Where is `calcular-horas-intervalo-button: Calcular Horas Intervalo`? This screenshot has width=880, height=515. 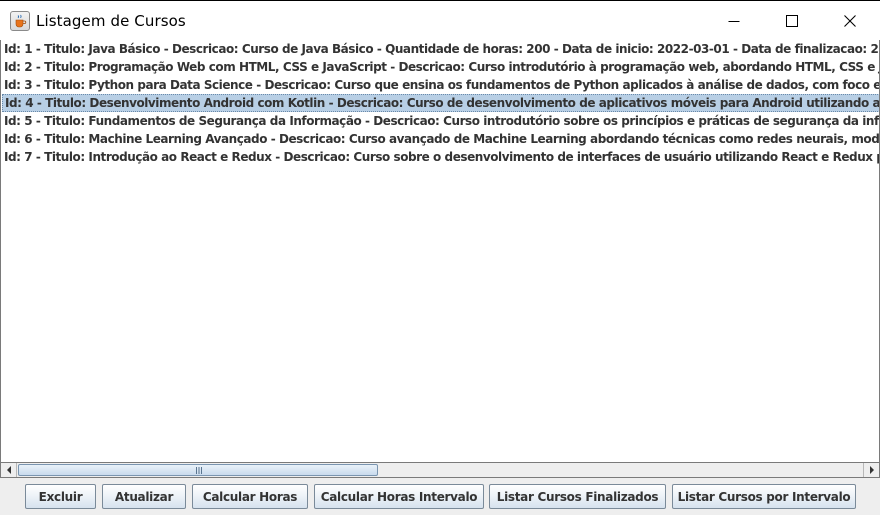 calcular-horas-intervalo-button: Calcular Horas Intervalo is located at coordinates (399, 496).